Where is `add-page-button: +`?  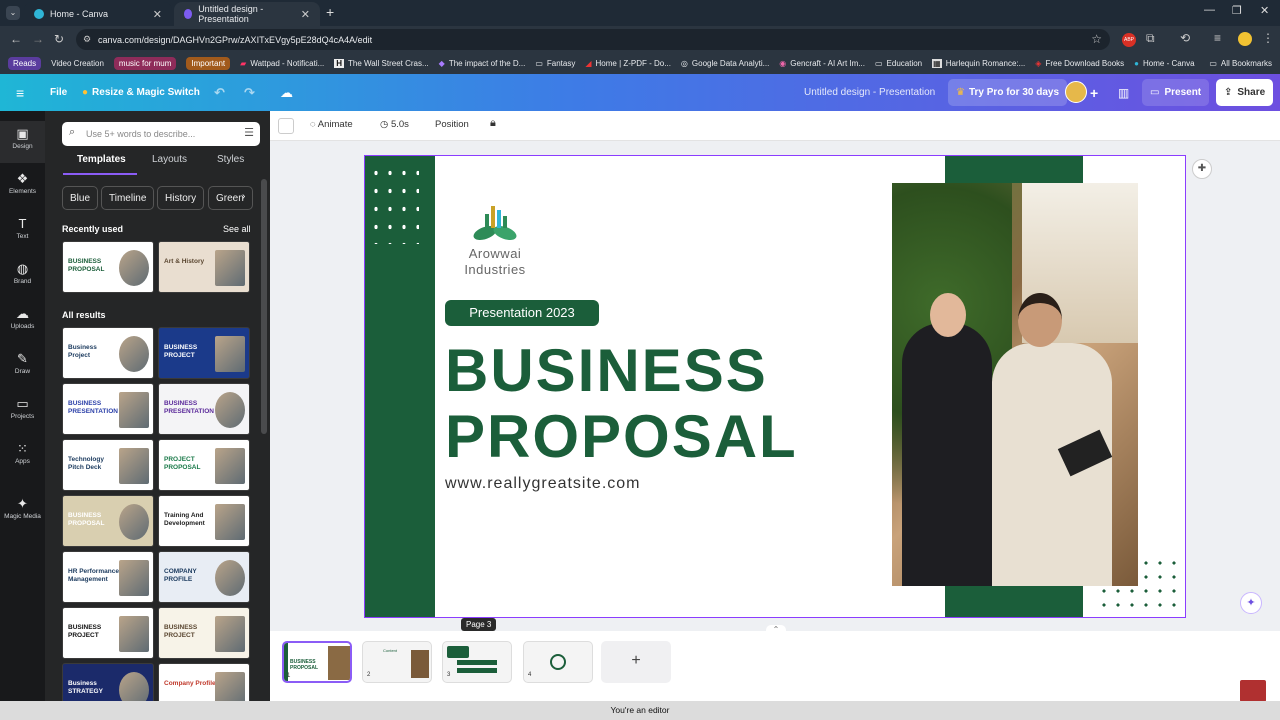 add-page-button: + is located at coordinates (636, 662).